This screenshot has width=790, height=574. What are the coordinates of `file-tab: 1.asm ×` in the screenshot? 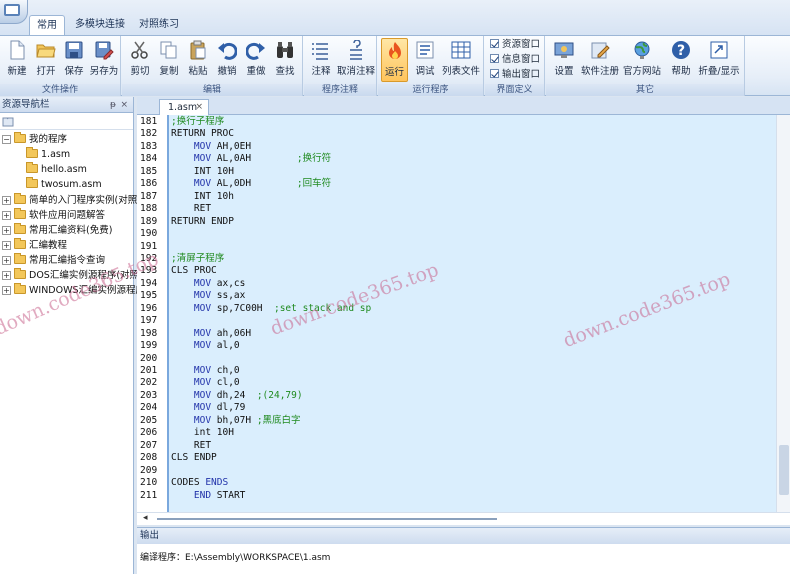 It's located at (184, 107).